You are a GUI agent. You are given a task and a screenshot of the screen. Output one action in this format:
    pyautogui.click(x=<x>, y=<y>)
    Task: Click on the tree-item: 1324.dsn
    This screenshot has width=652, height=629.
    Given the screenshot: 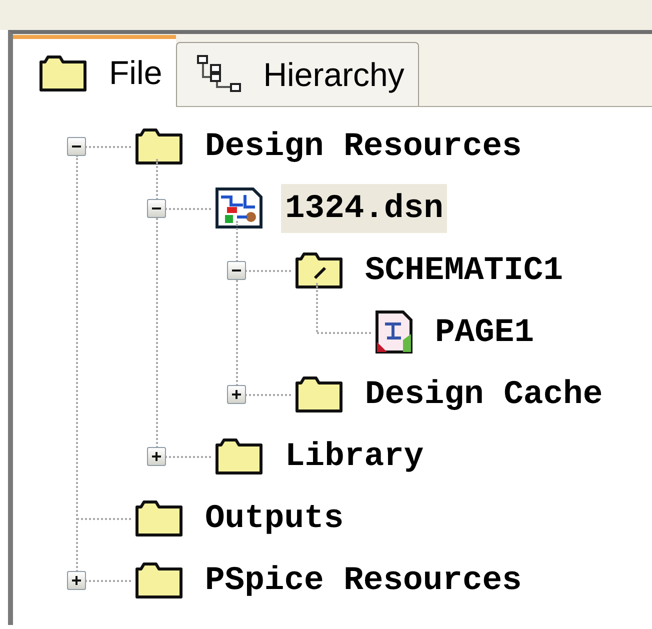 What is the action you would take?
    pyautogui.click(x=364, y=208)
    